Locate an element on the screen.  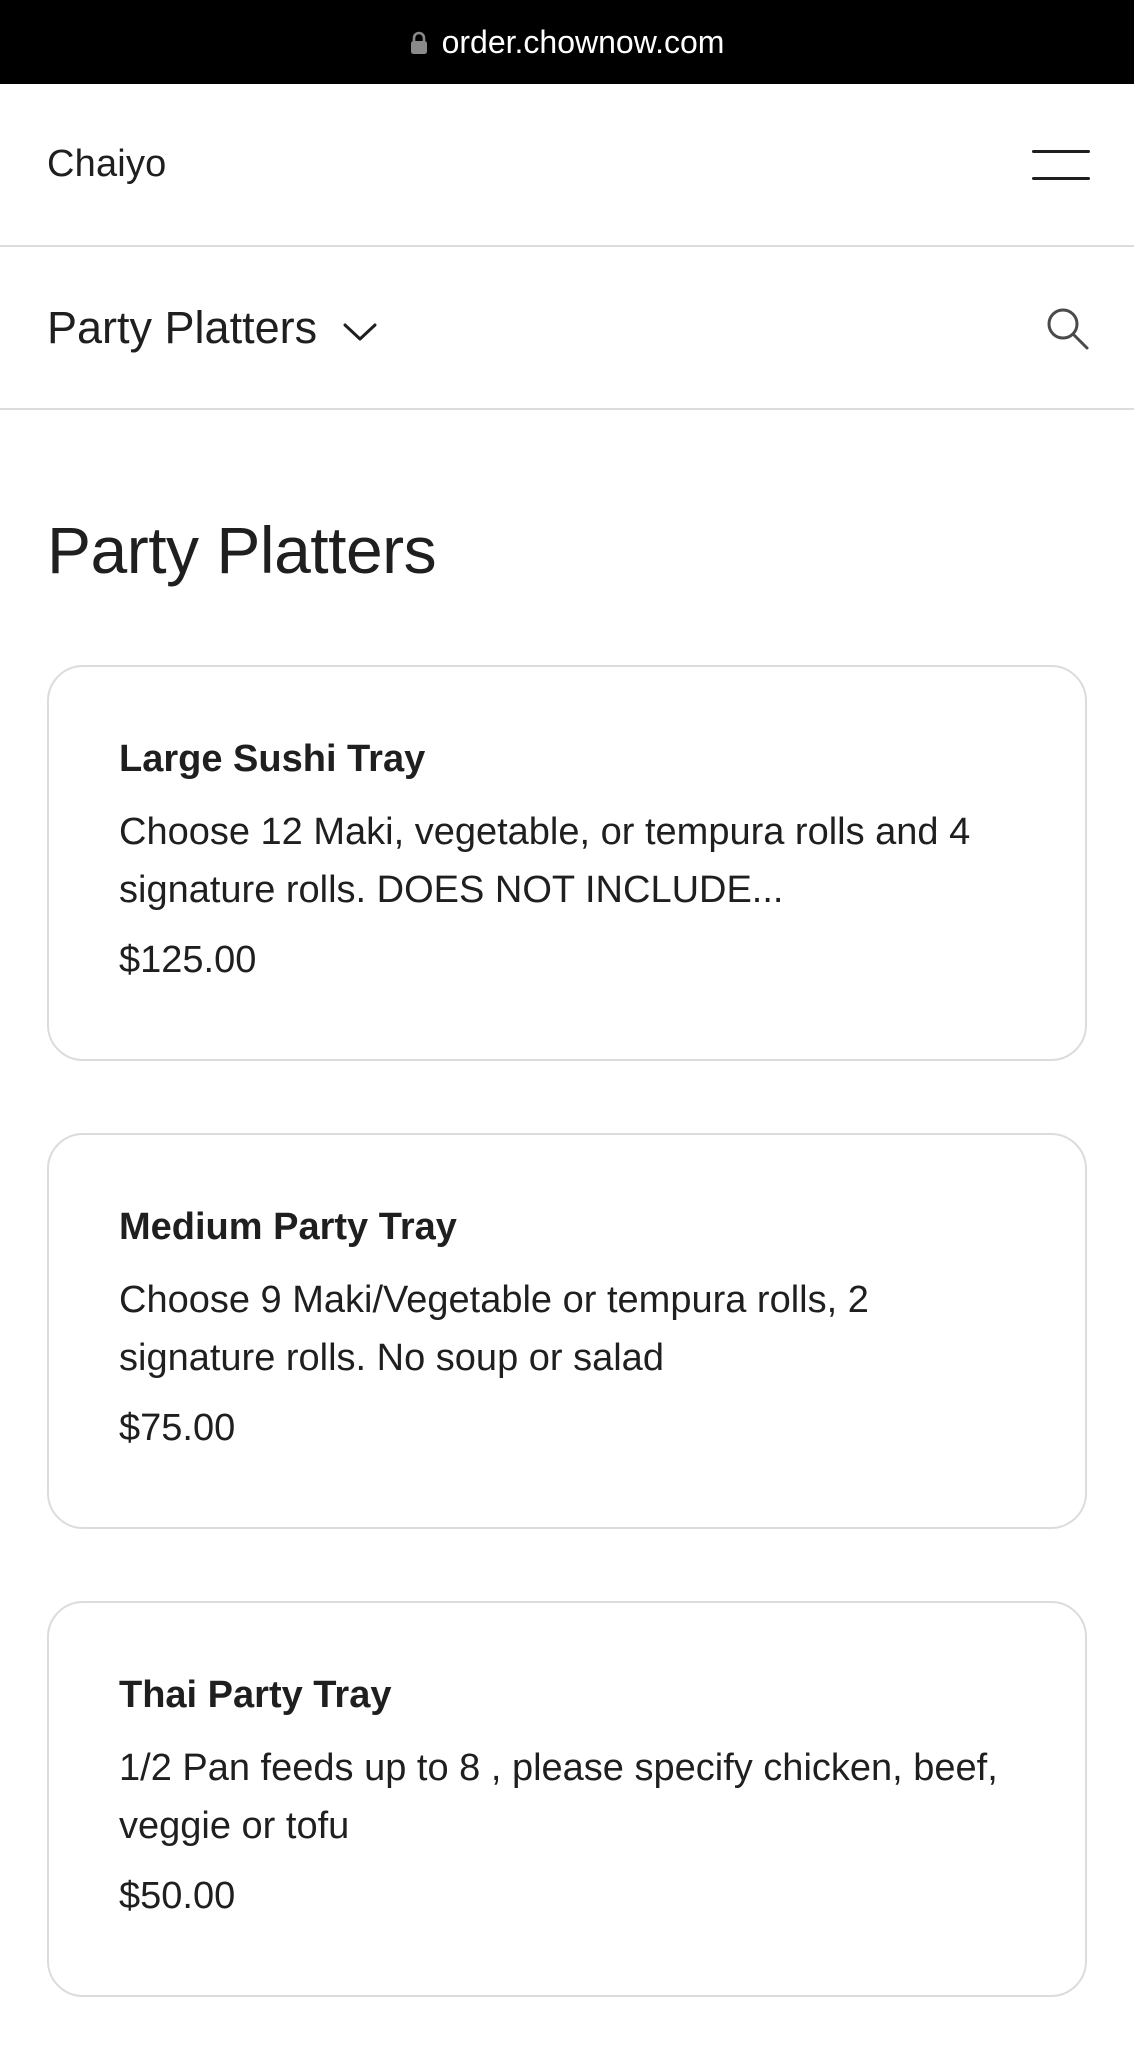
category-dropdown: Party Platters is located at coordinates (212, 328).